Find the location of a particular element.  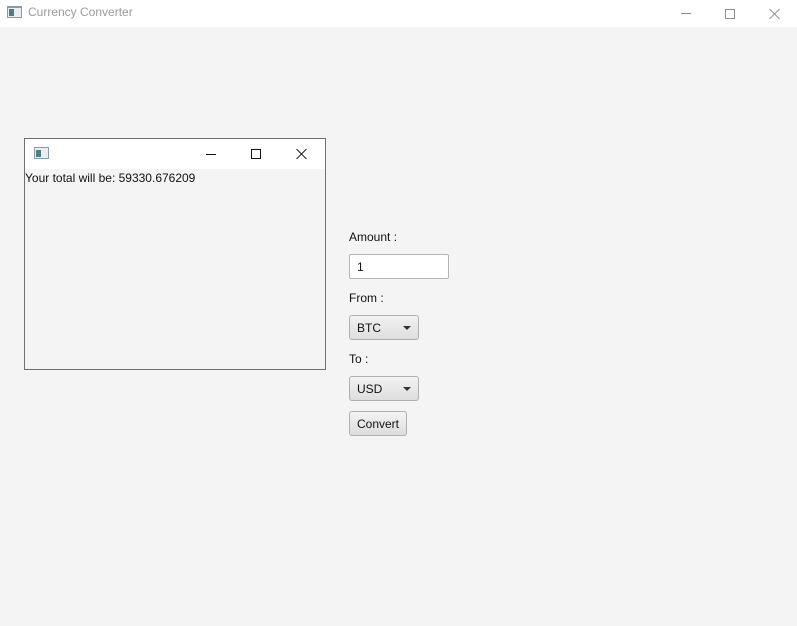

window-title: Currency Converter is located at coordinates (80, 12).